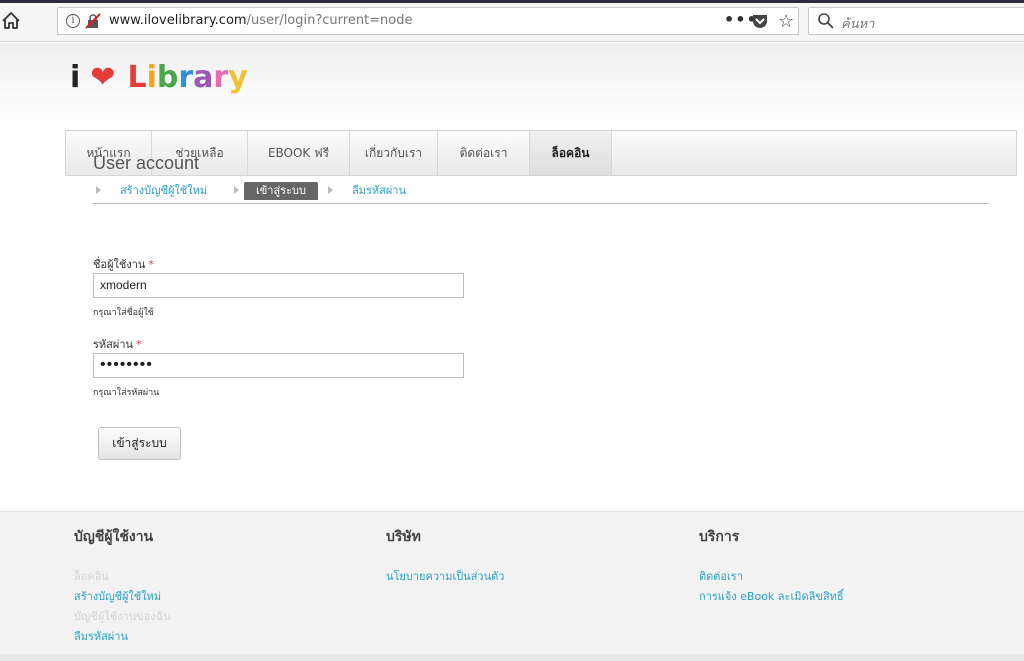 This screenshot has height=661, width=1024. I want to click on page-title: User account, so click(146, 163).